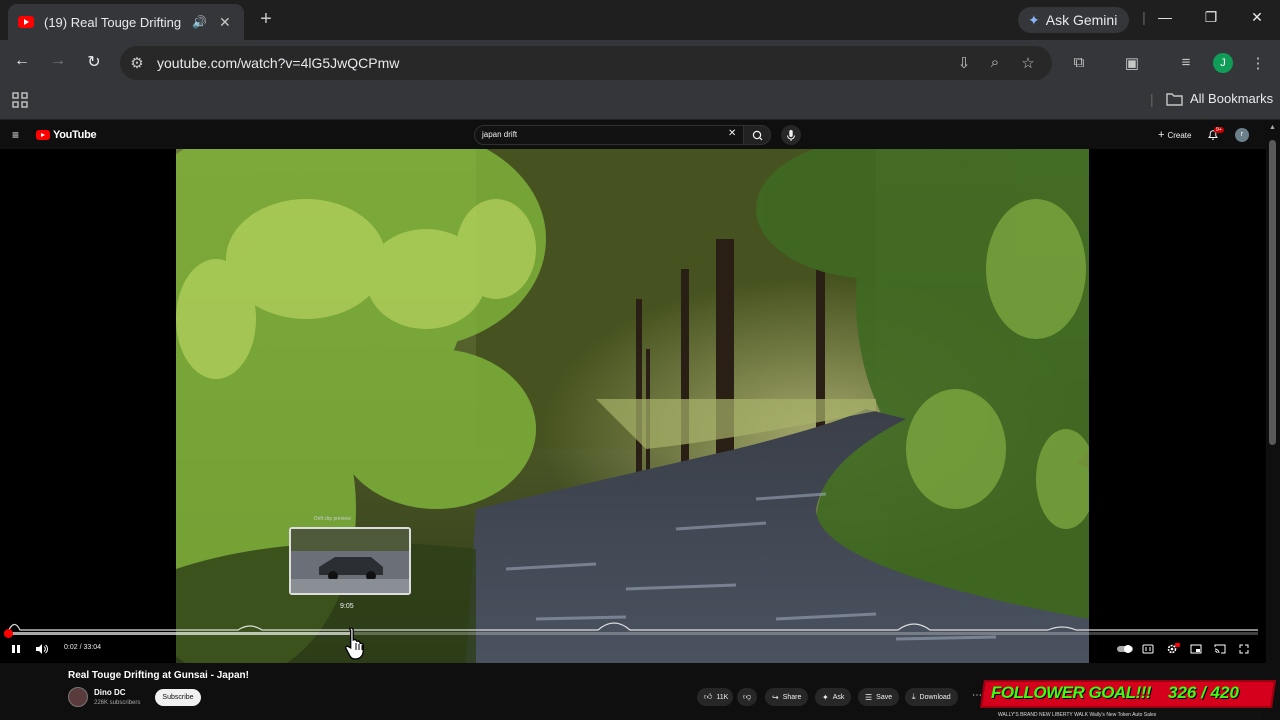 The height and width of the screenshot is (720, 1280). Describe the element at coordinates (75, 135) in the screenshot. I see `youtube-logo-text: YouTube` at that location.